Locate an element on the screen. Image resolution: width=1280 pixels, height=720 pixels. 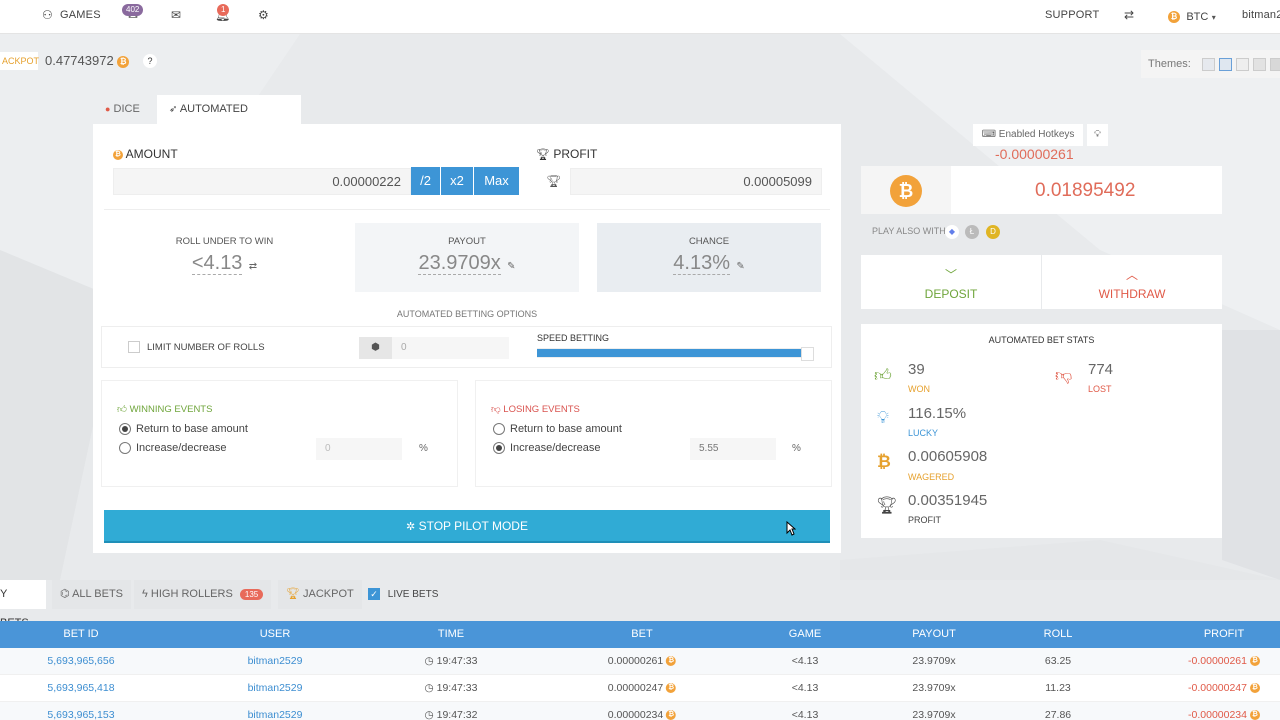
gamepad-icon: ⚇ is located at coordinates (47, 15).